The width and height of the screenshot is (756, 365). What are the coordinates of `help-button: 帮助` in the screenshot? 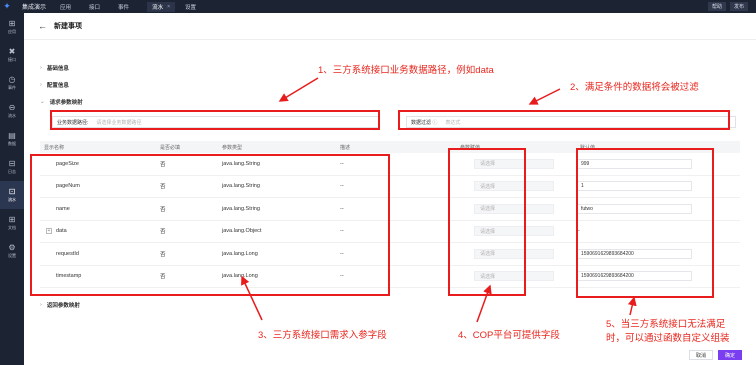 It's located at (716, 6).